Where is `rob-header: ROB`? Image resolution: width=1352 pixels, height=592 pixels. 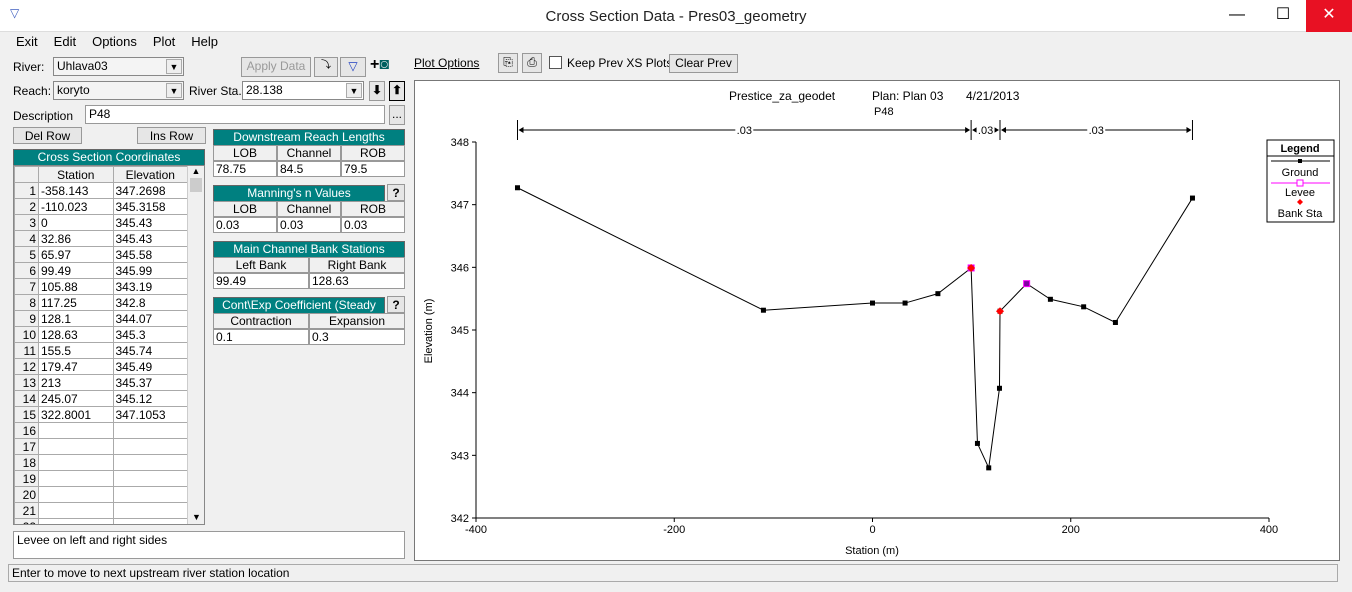
rob-header: ROB is located at coordinates (373, 209).